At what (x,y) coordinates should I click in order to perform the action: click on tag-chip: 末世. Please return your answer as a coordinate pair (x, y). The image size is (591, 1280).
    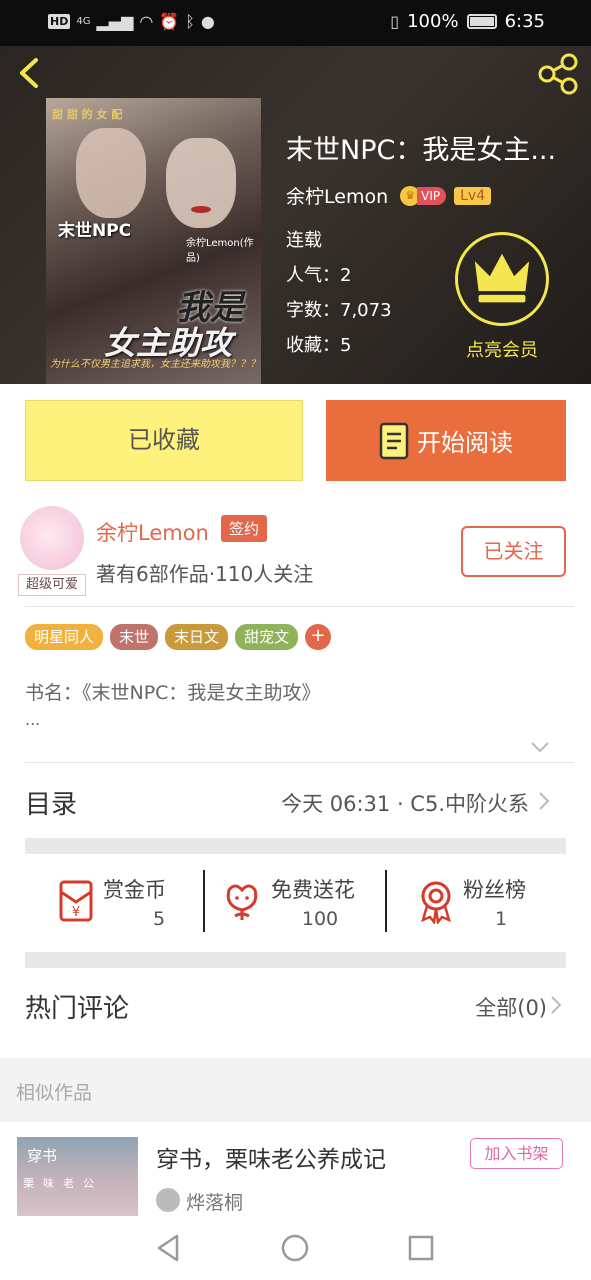
    Looking at the image, I should click on (134, 637).